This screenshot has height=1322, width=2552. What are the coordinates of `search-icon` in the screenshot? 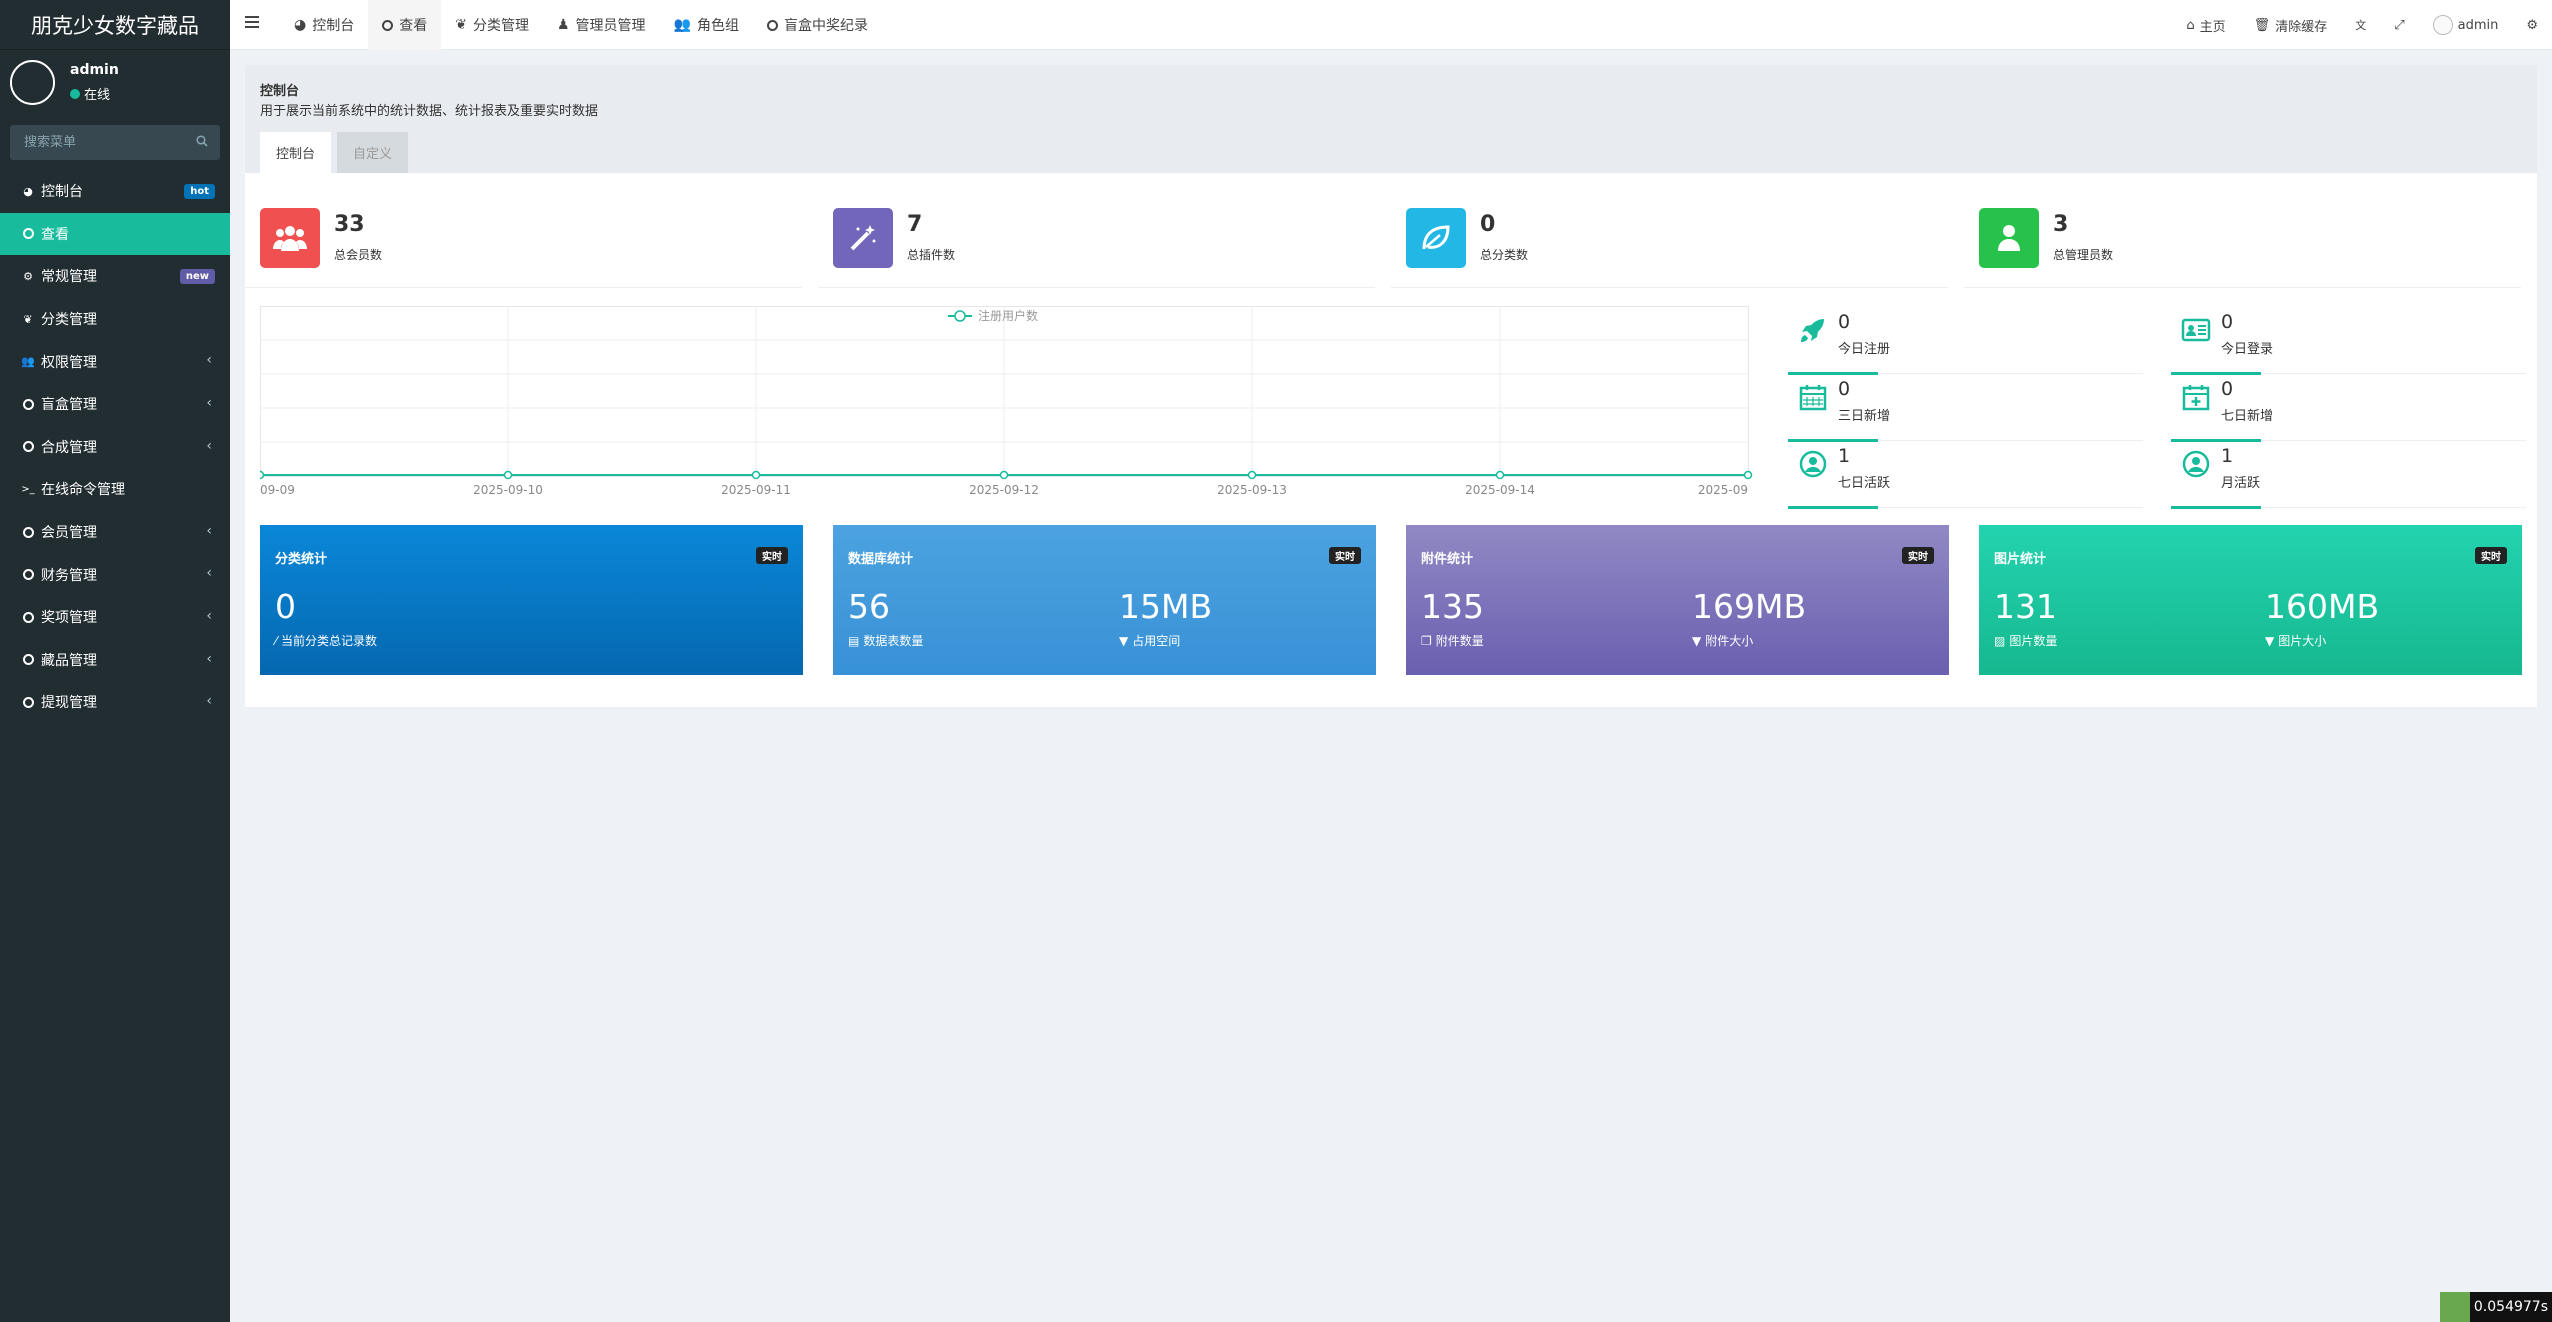 It's located at (202, 141).